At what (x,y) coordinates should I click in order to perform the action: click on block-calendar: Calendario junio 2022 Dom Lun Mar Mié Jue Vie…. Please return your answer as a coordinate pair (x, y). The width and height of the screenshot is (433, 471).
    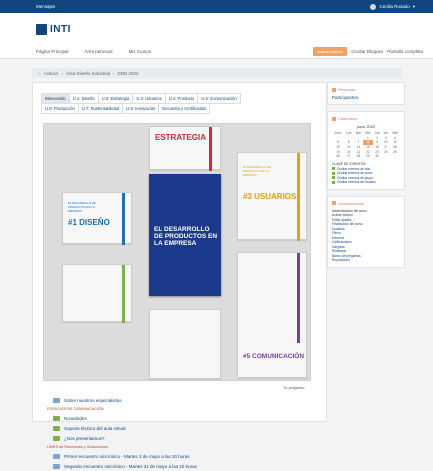
    Looking at the image, I should click on (366, 150).